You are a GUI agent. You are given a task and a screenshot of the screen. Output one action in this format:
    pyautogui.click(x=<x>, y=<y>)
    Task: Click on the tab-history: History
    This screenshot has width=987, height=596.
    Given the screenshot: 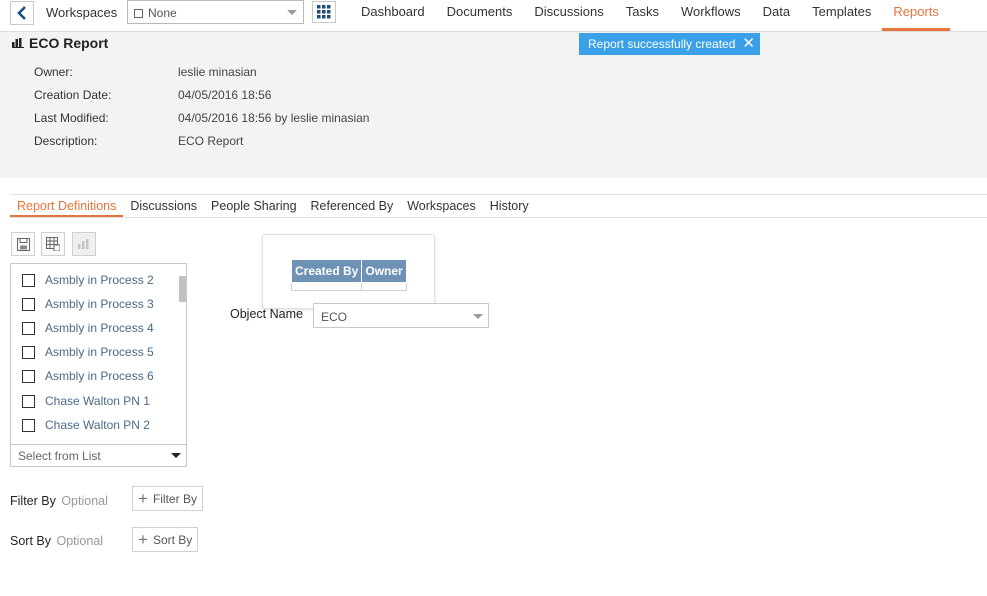 What is the action you would take?
    pyautogui.click(x=509, y=206)
    